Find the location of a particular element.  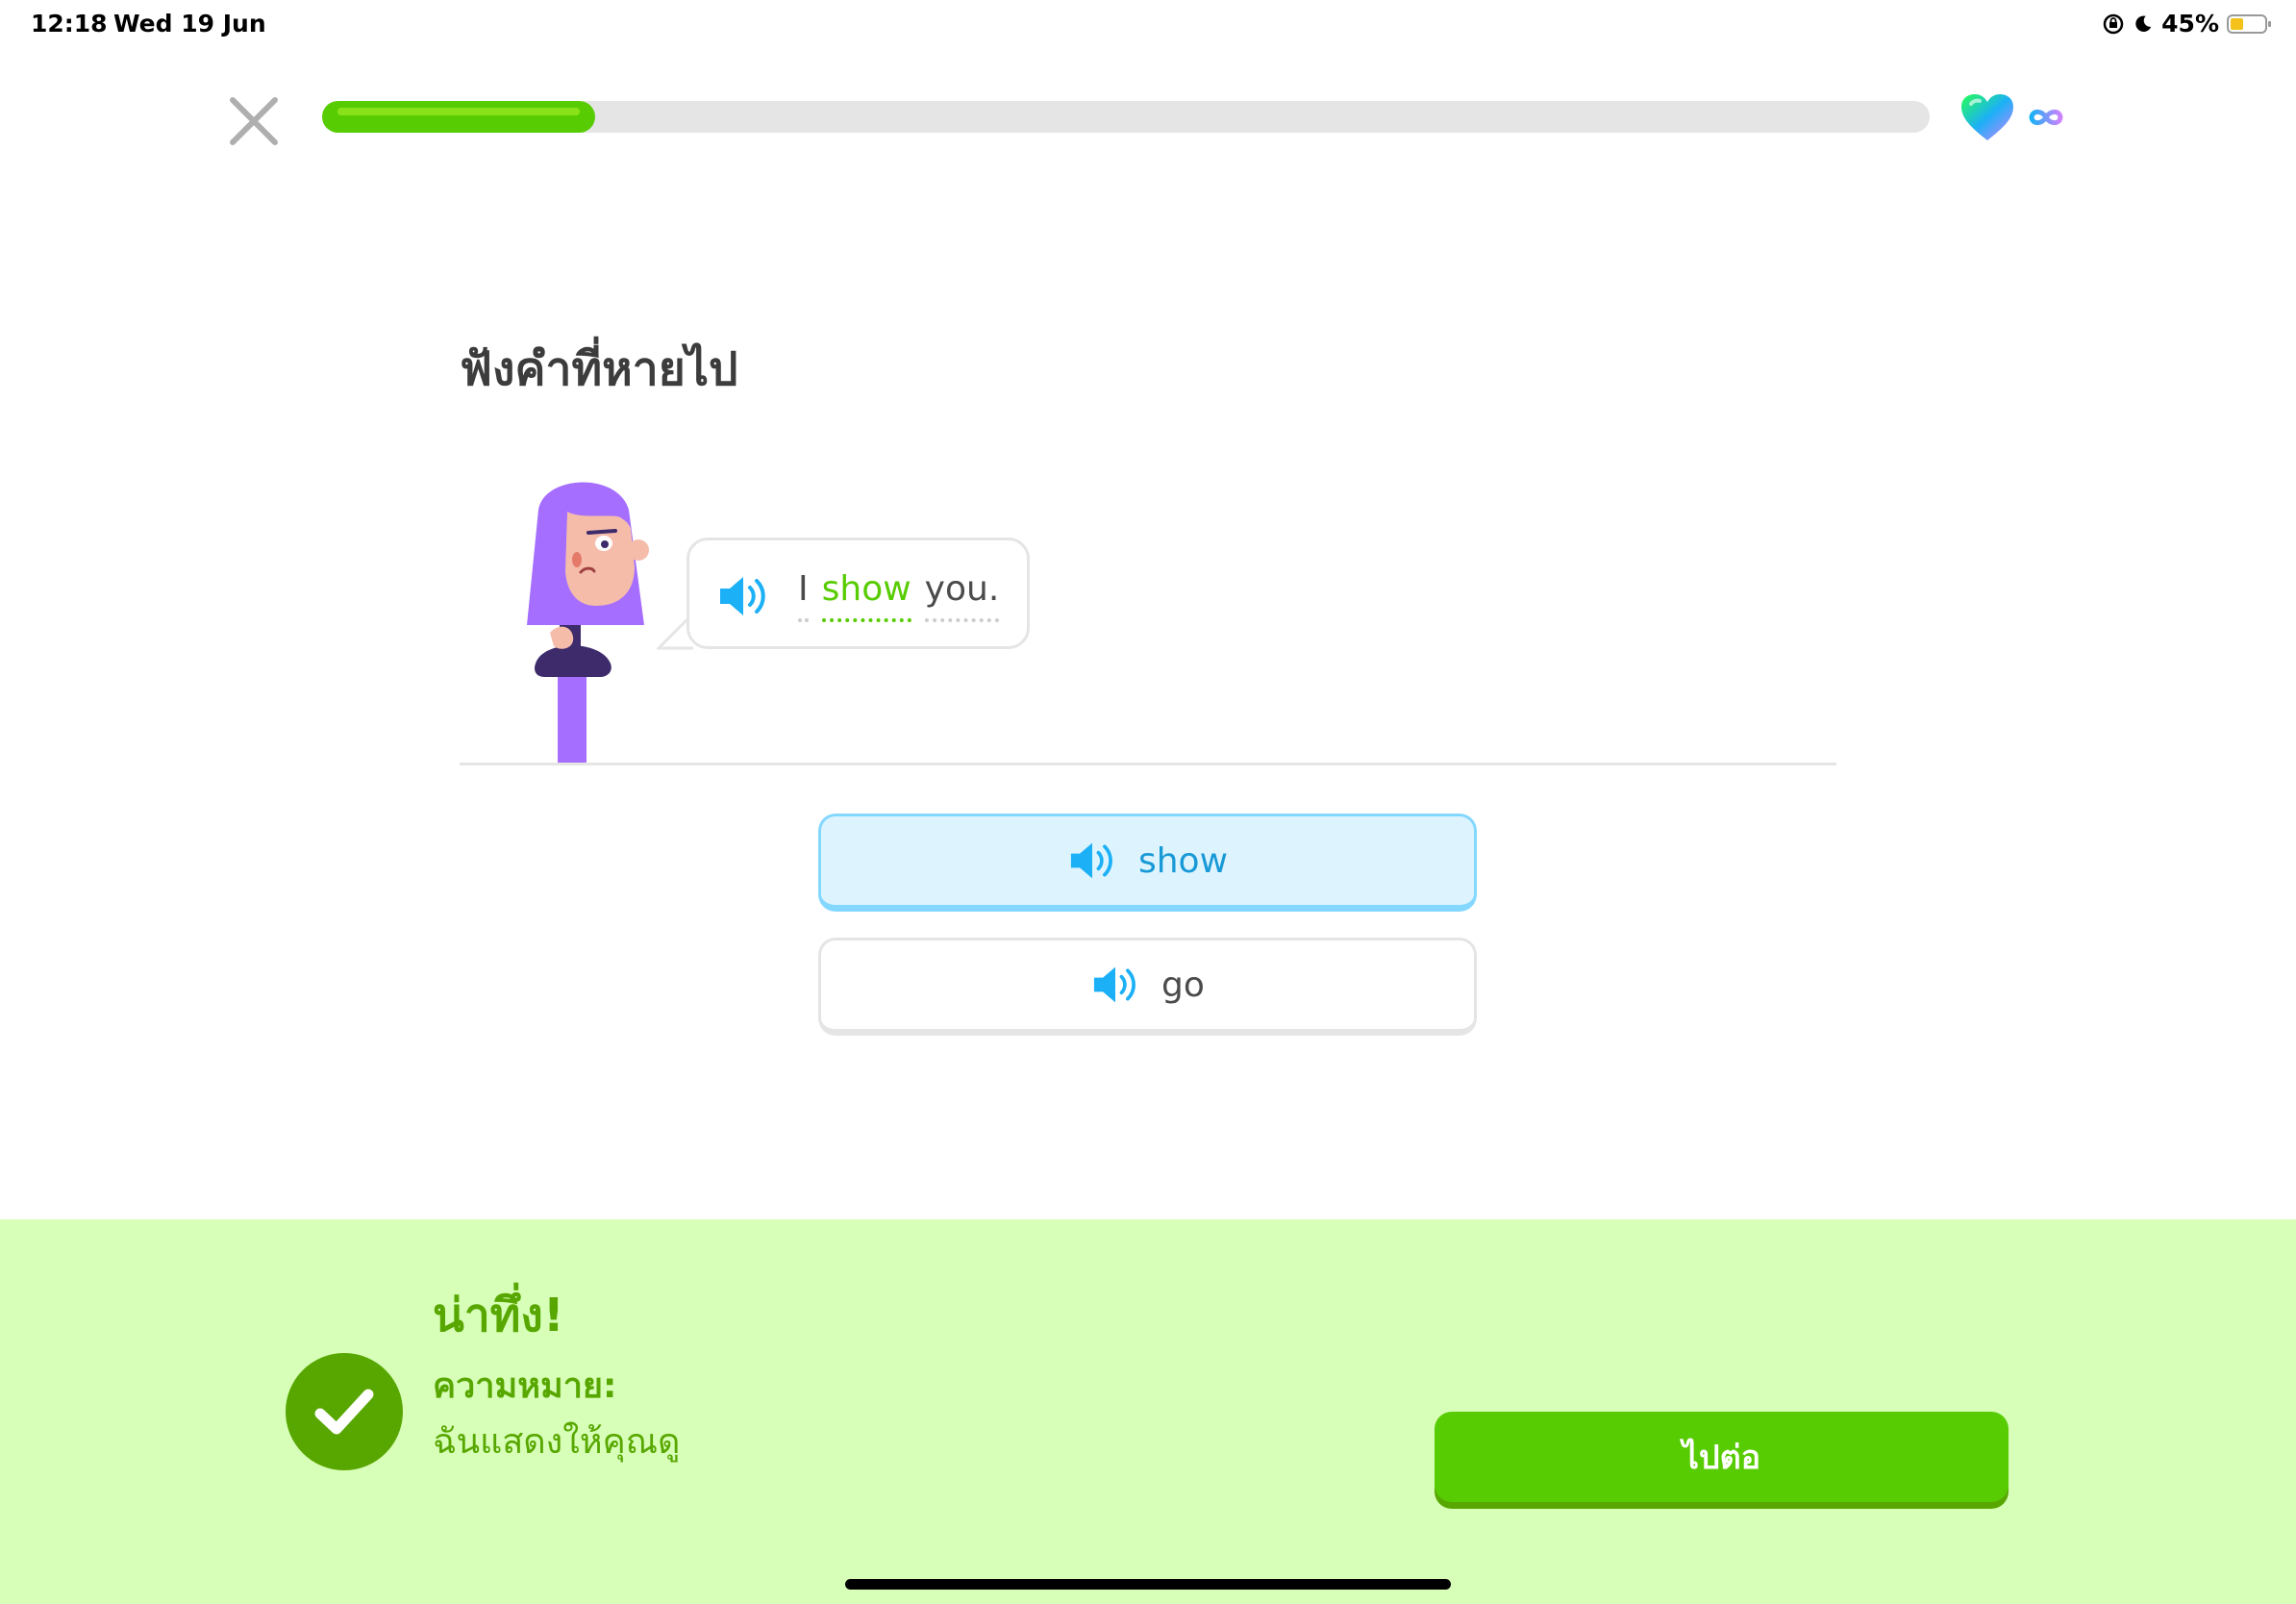

sentence-word: I is located at coordinates (803, 595).